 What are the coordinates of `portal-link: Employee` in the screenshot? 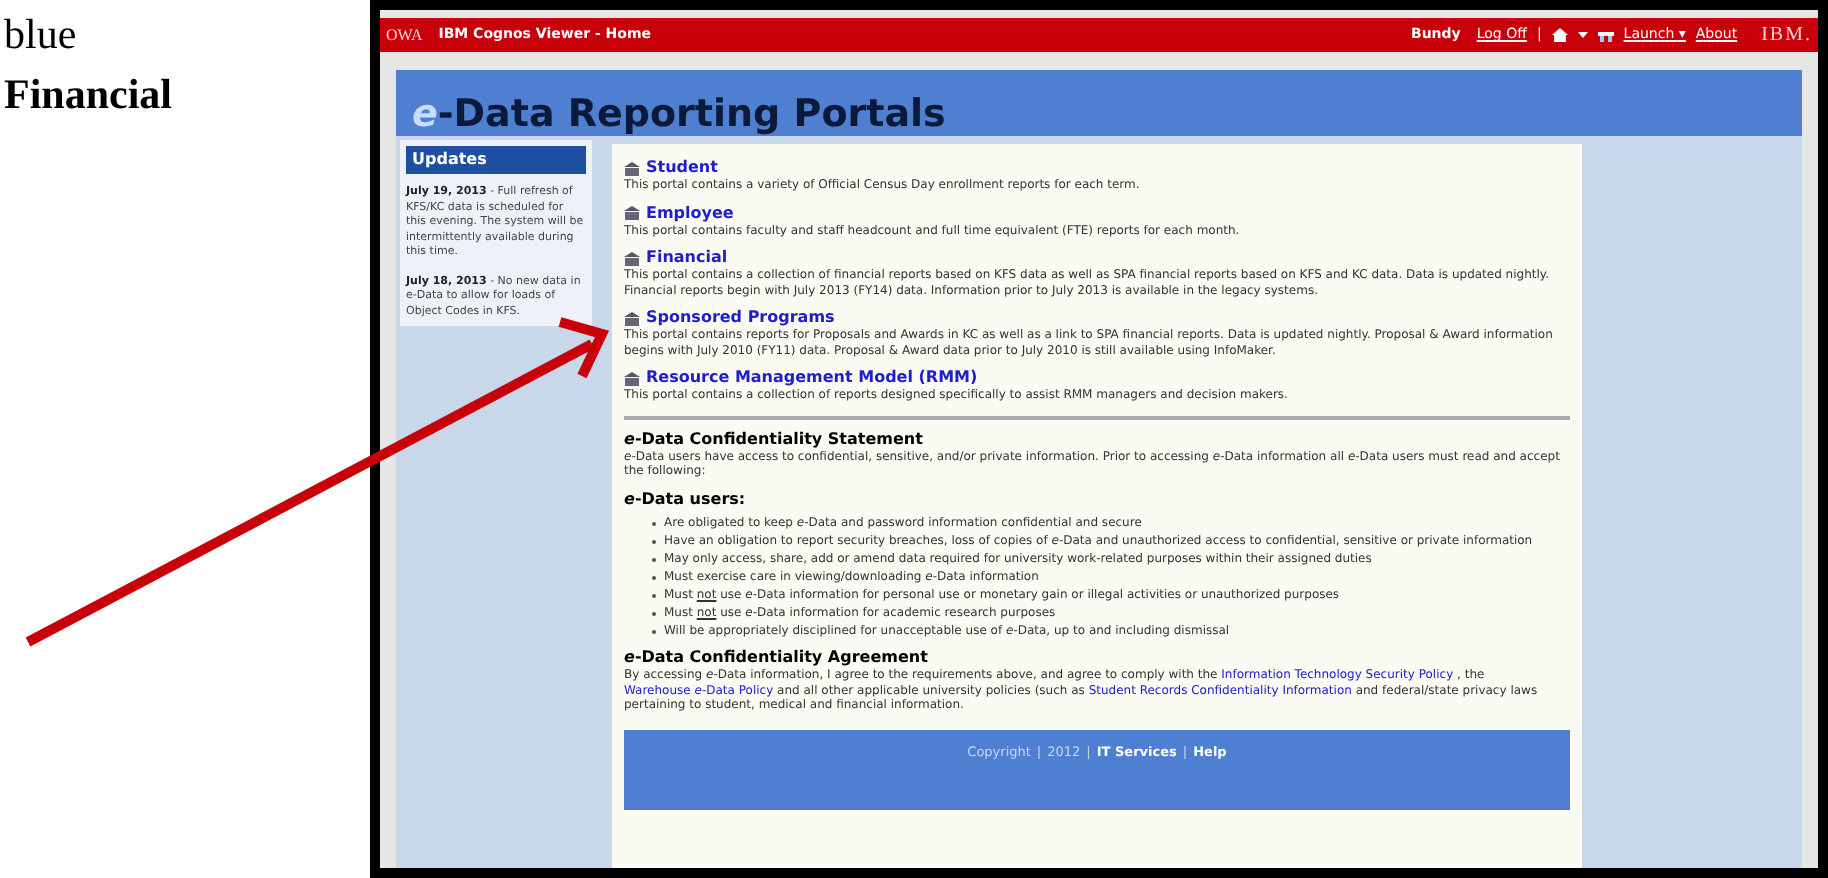 It's located at (690, 213).